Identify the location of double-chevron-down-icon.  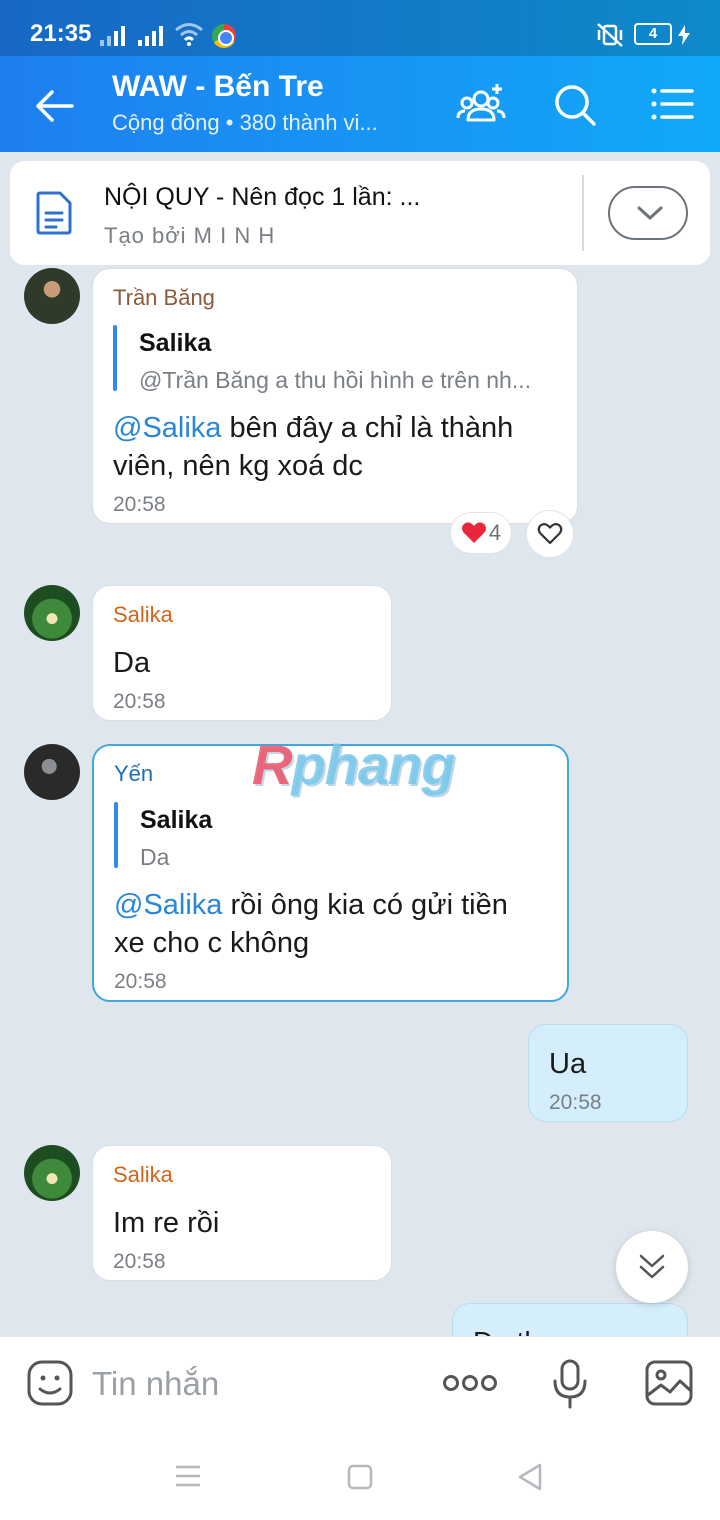
(652, 1266).